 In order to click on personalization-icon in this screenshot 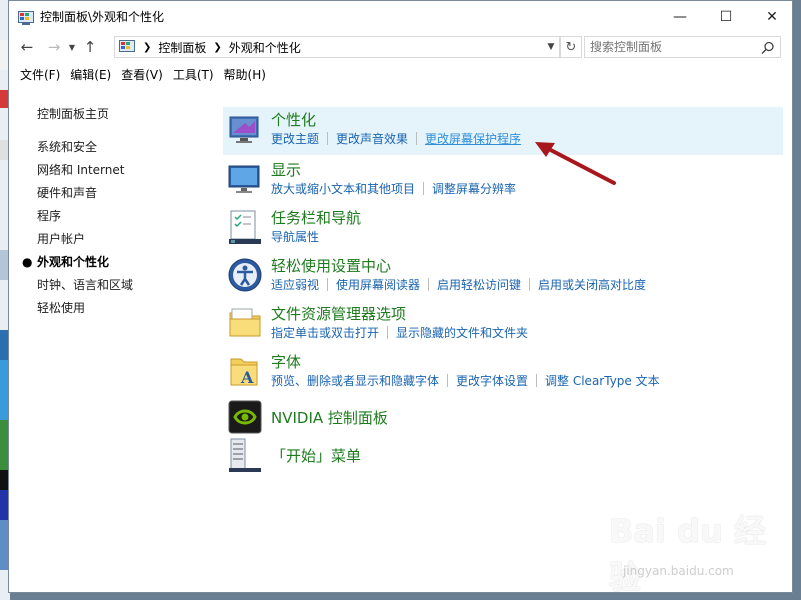, I will do `click(245, 129)`.